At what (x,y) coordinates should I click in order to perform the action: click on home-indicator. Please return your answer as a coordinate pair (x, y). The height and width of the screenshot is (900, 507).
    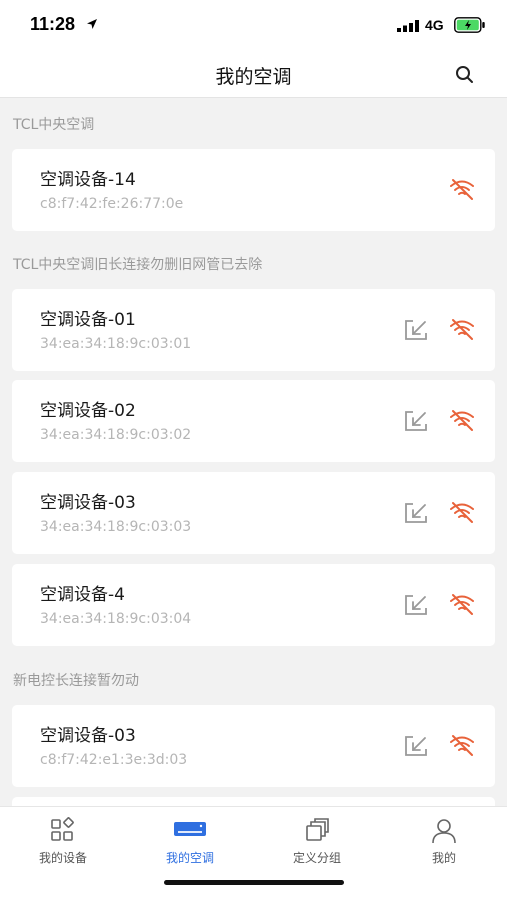
    Looking at the image, I should click on (254, 882).